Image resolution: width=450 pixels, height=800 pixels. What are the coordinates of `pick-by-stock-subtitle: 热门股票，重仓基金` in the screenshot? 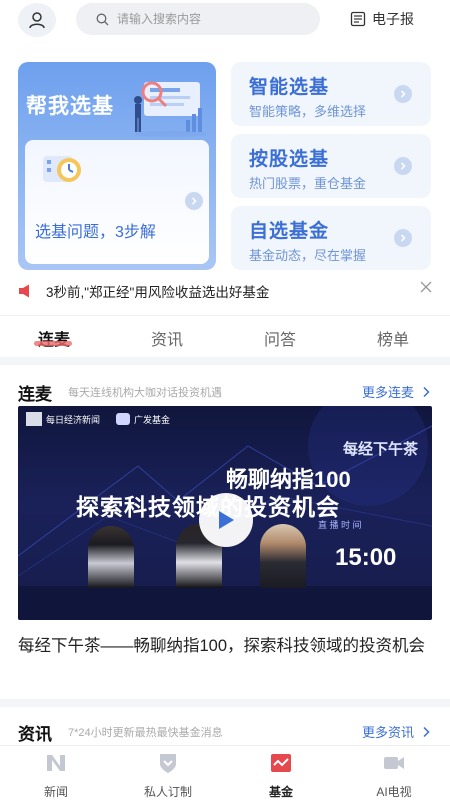 It's located at (308, 183).